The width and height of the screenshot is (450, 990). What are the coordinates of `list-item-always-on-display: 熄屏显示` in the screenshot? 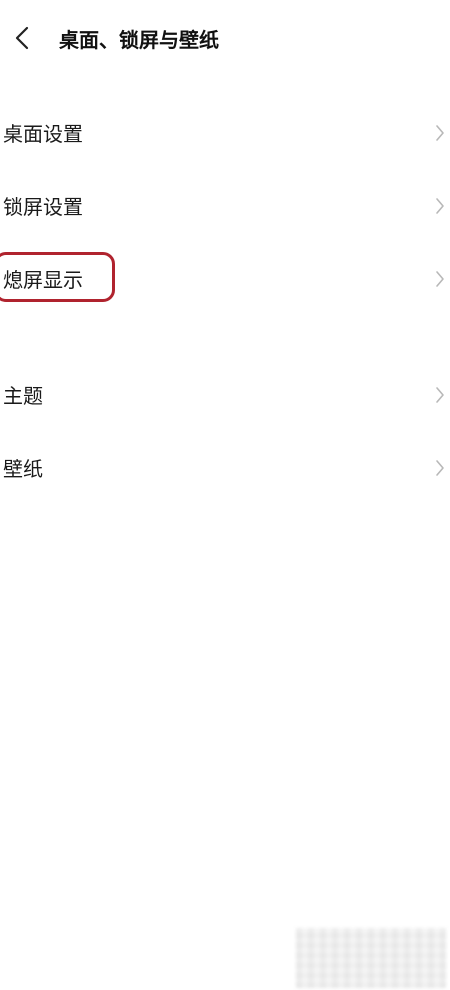 It's located at (225, 278).